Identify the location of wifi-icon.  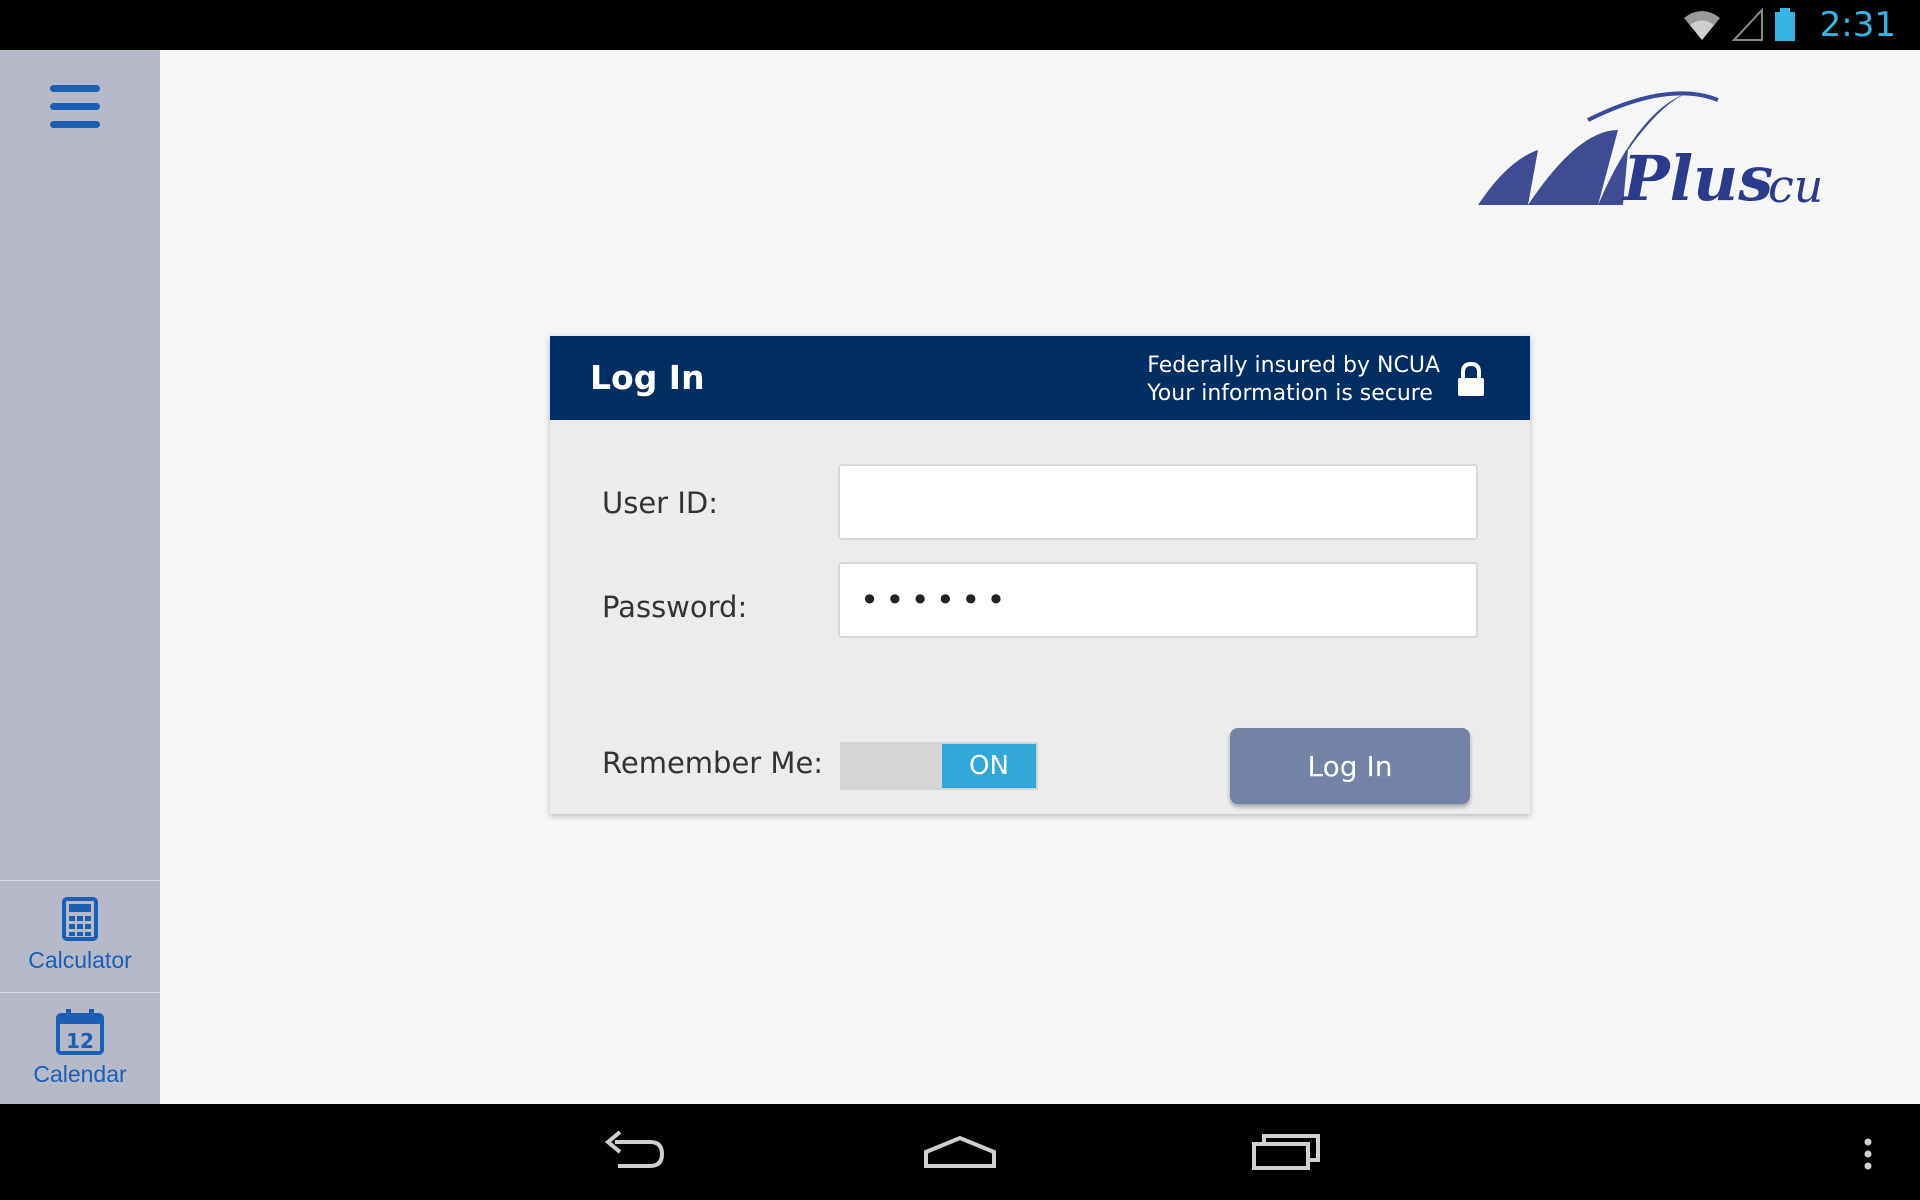
(1701, 25).